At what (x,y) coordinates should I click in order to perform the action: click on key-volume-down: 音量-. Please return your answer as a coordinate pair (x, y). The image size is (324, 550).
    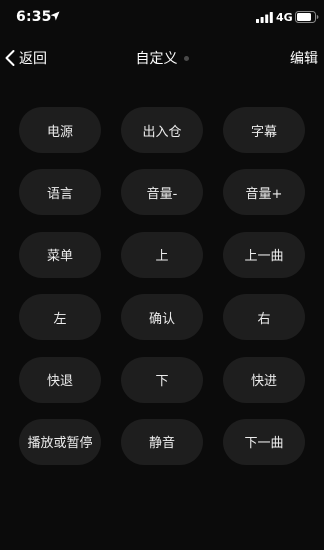
    Looking at the image, I should click on (162, 192).